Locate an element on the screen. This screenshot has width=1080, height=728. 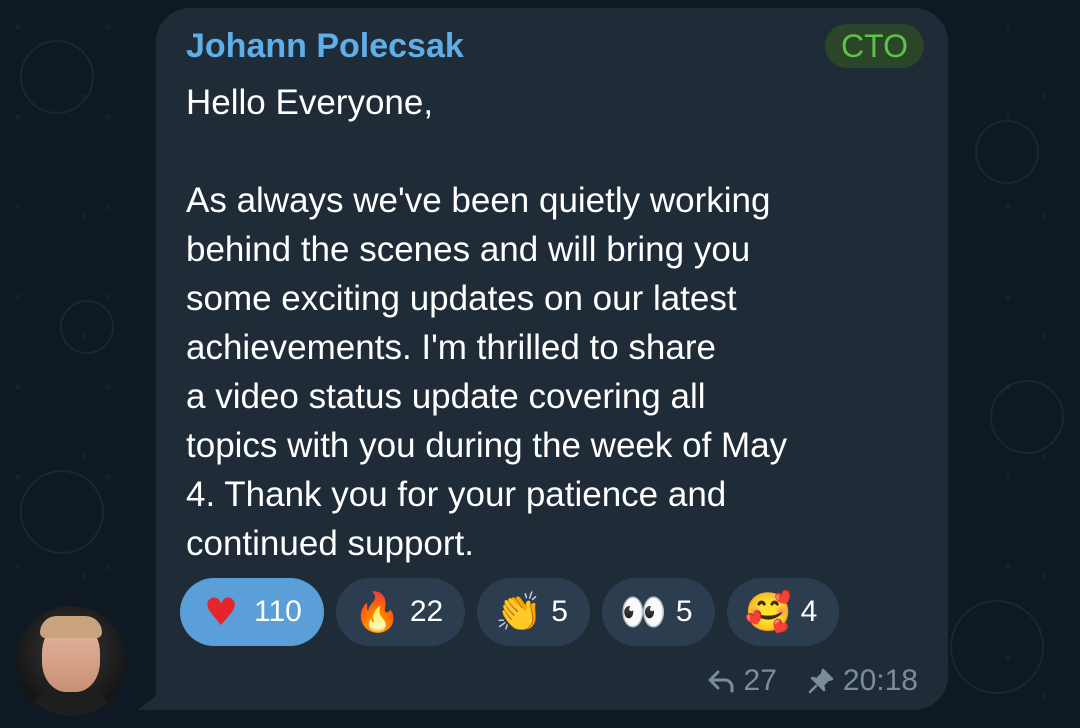
reaction-clap: 👏 5 is located at coordinates (533, 612).